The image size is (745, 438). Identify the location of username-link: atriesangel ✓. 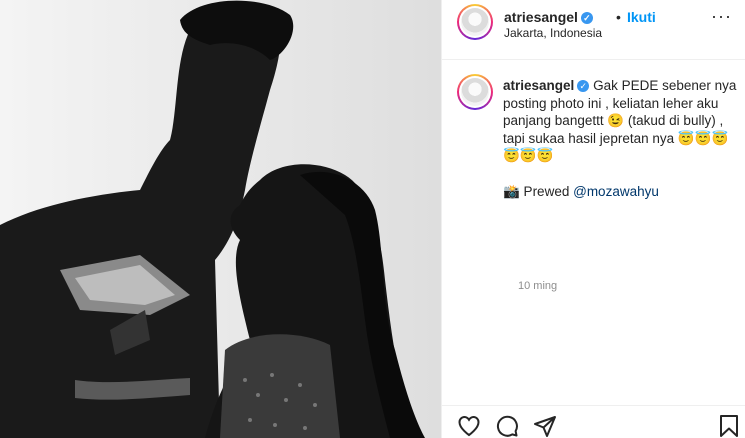
(548, 17).